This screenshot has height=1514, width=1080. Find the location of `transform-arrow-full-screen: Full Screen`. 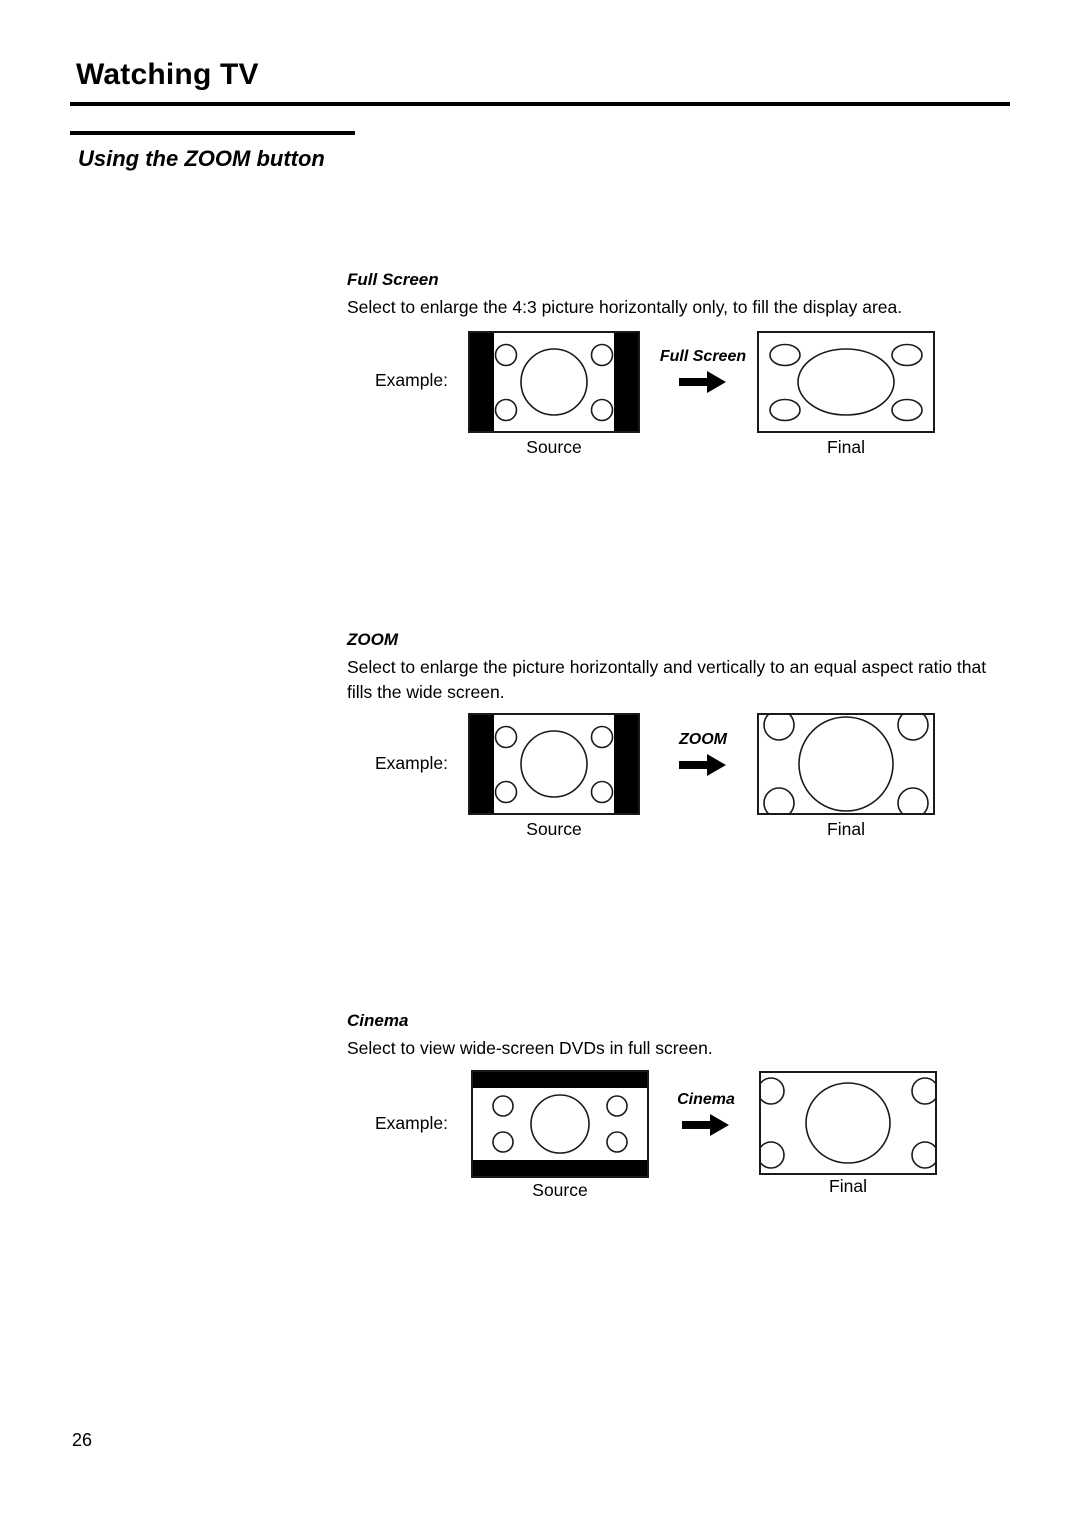

transform-arrow-full-screen: Full Screen is located at coordinates (703, 371).